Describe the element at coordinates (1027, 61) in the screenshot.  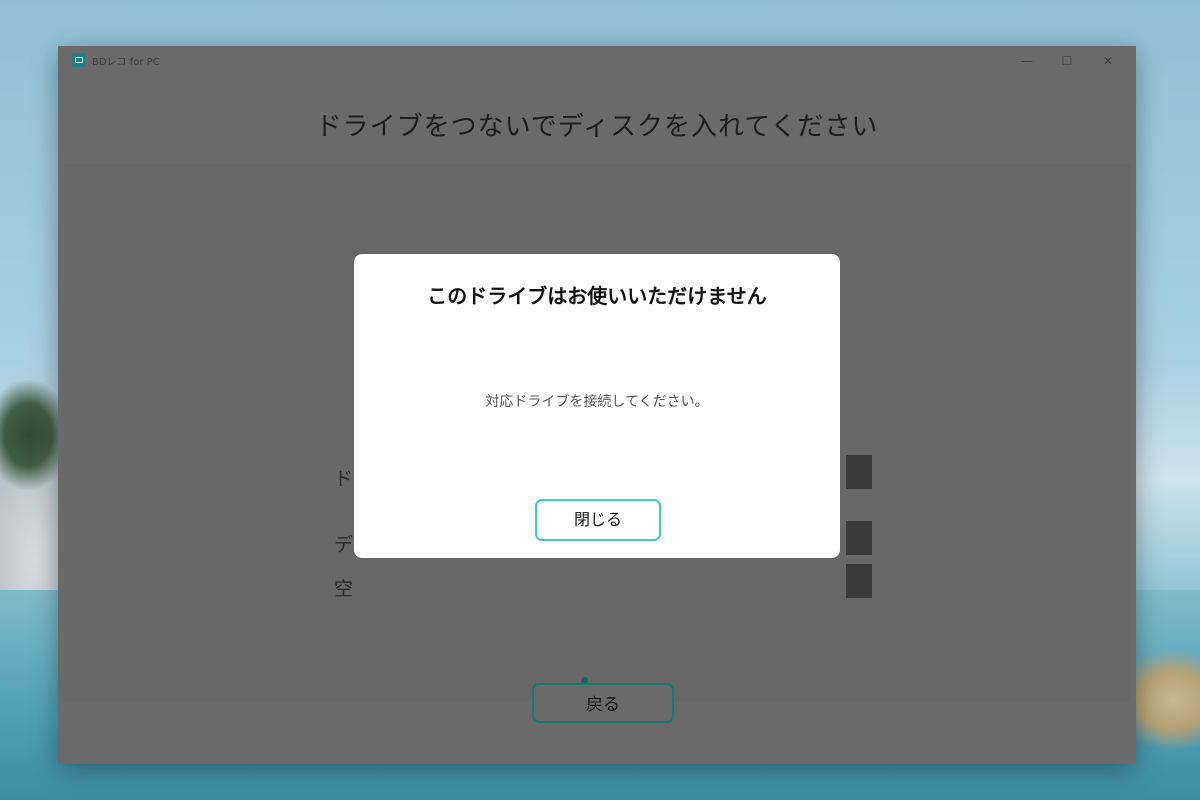
I see `minimize-button: —` at that location.